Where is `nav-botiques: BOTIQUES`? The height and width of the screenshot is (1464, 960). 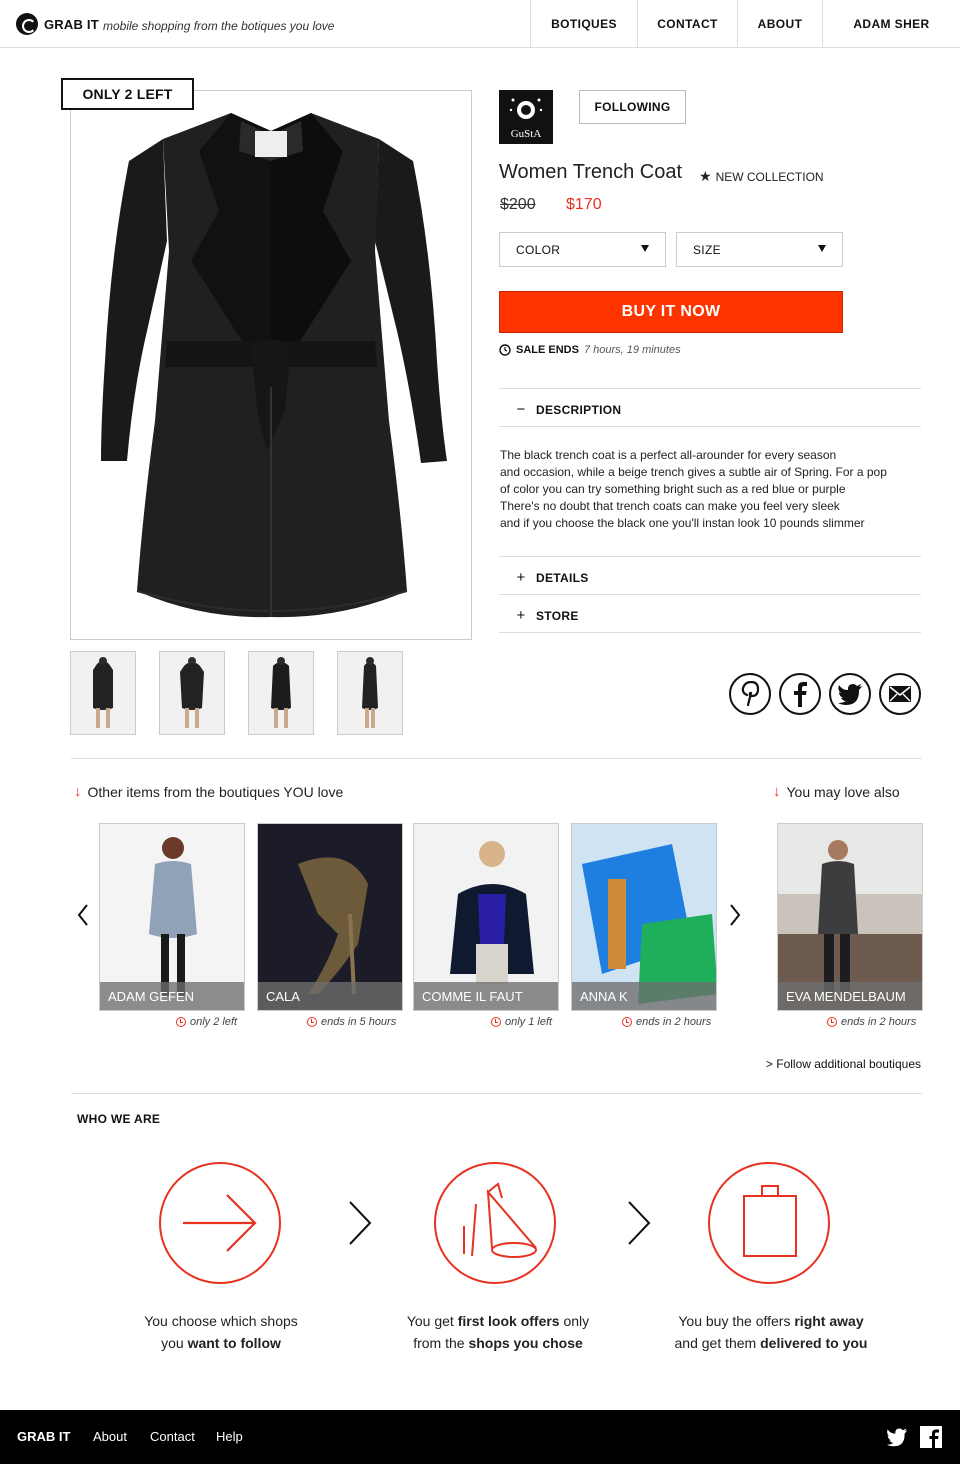
nav-botiques: BOTIQUES is located at coordinates (583, 23).